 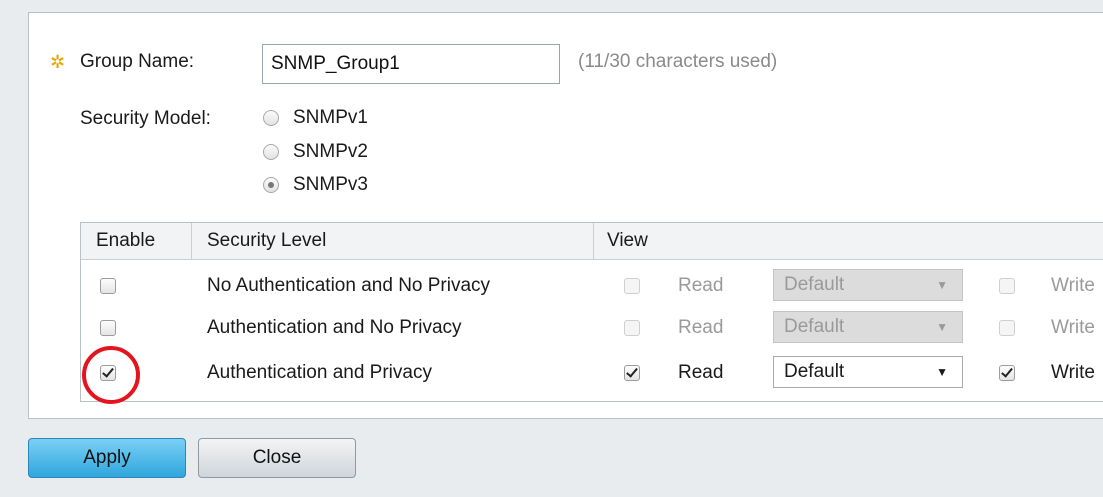 I want to click on write-checkbox-row3, so click(x=1007, y=373).